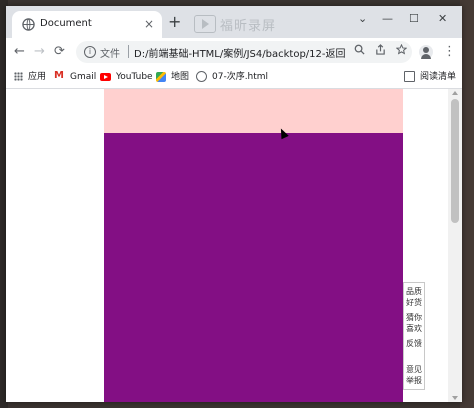 This screenshot has height=408, width=474. Describe the element at coordinates (359, 49) in the screenshot. I see `zoom-search-icon` at that location.